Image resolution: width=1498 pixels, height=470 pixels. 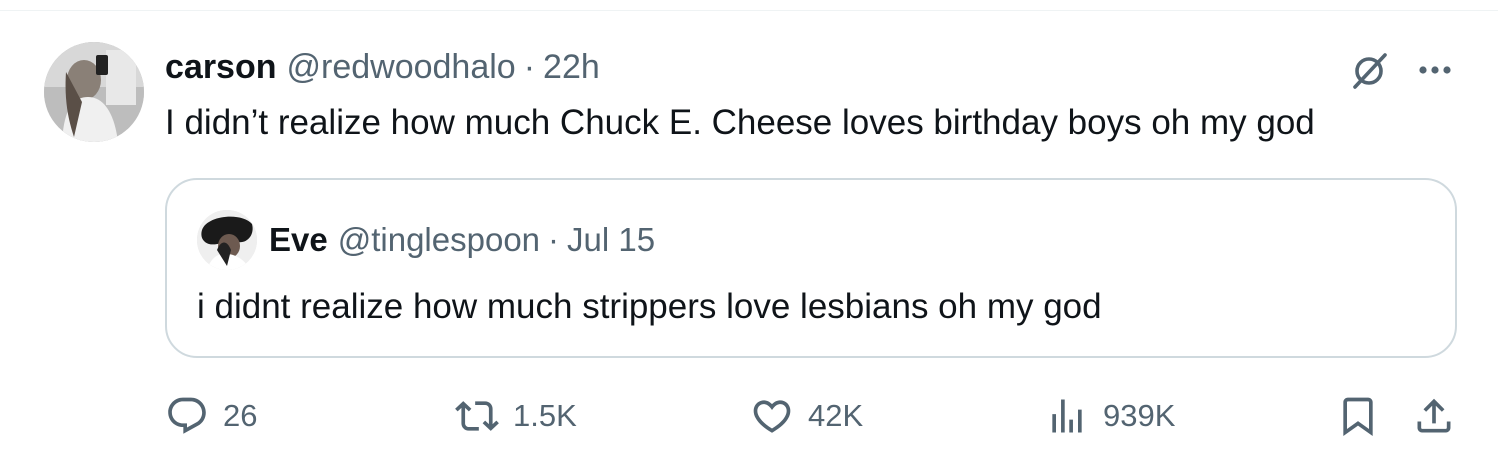 I want to click on tweet-header: carson @redwoodhalo · 22h, so click(x=382, y=67).